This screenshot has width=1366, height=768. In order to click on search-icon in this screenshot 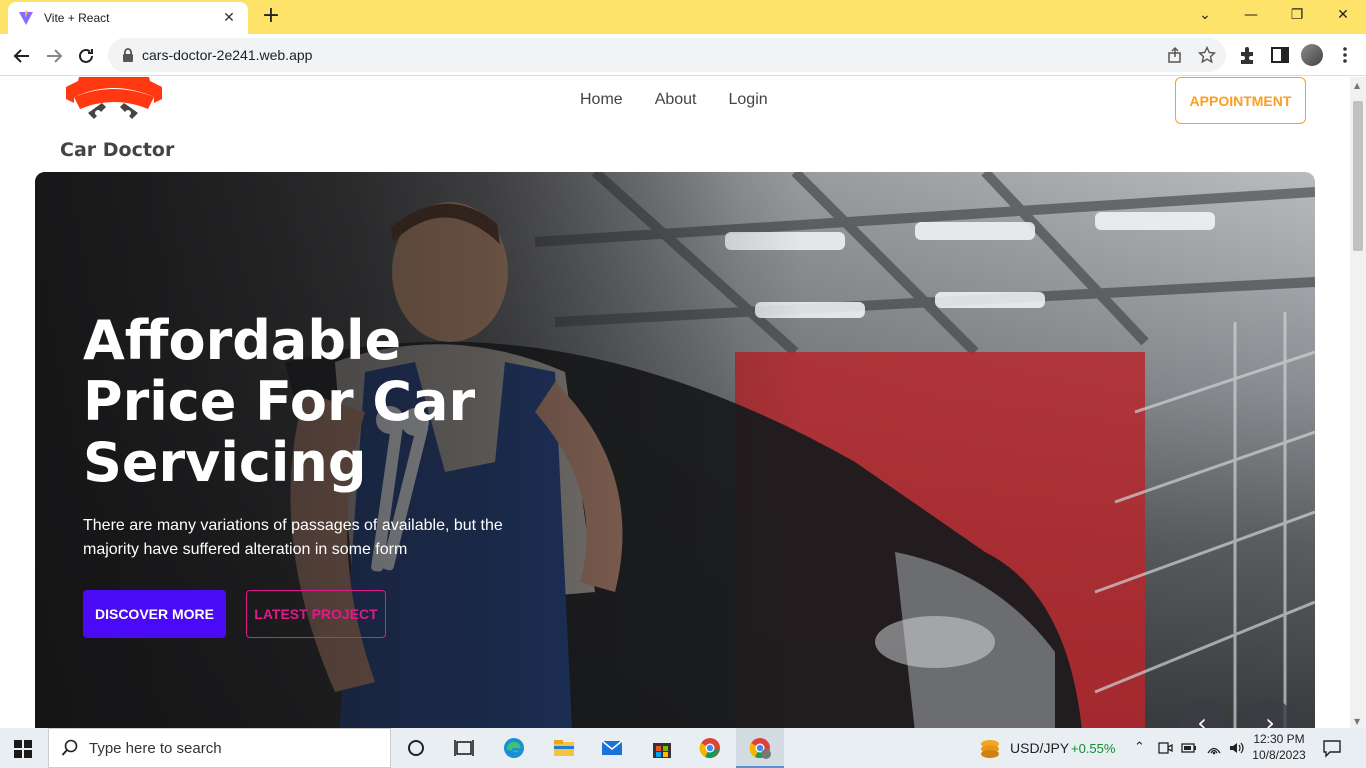, I will do `click(69, 747)`.